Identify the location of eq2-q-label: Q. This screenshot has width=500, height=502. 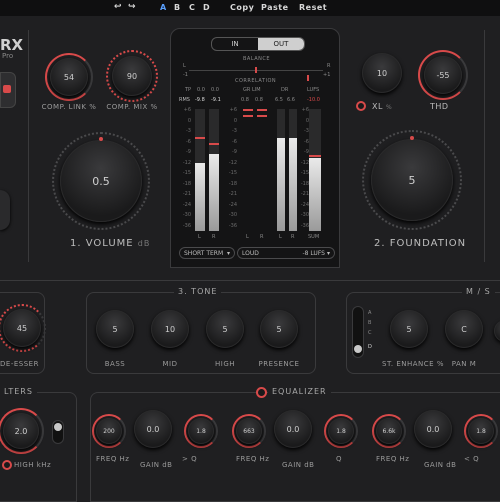
(339, 459).